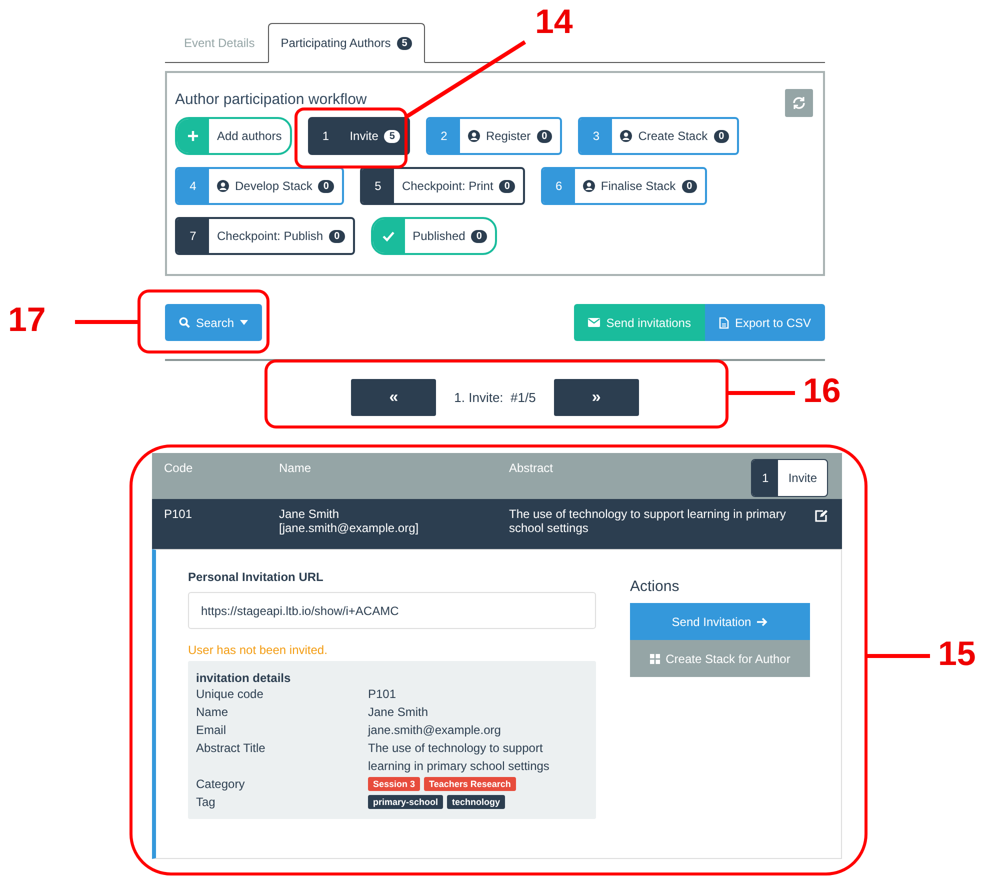 The height and width of the screenshot is (877, 994). Describe the element at coordinates (459, 757) in the screenshot. I see `detail-value: The use of technology to support learning in primary school settings` at that location.